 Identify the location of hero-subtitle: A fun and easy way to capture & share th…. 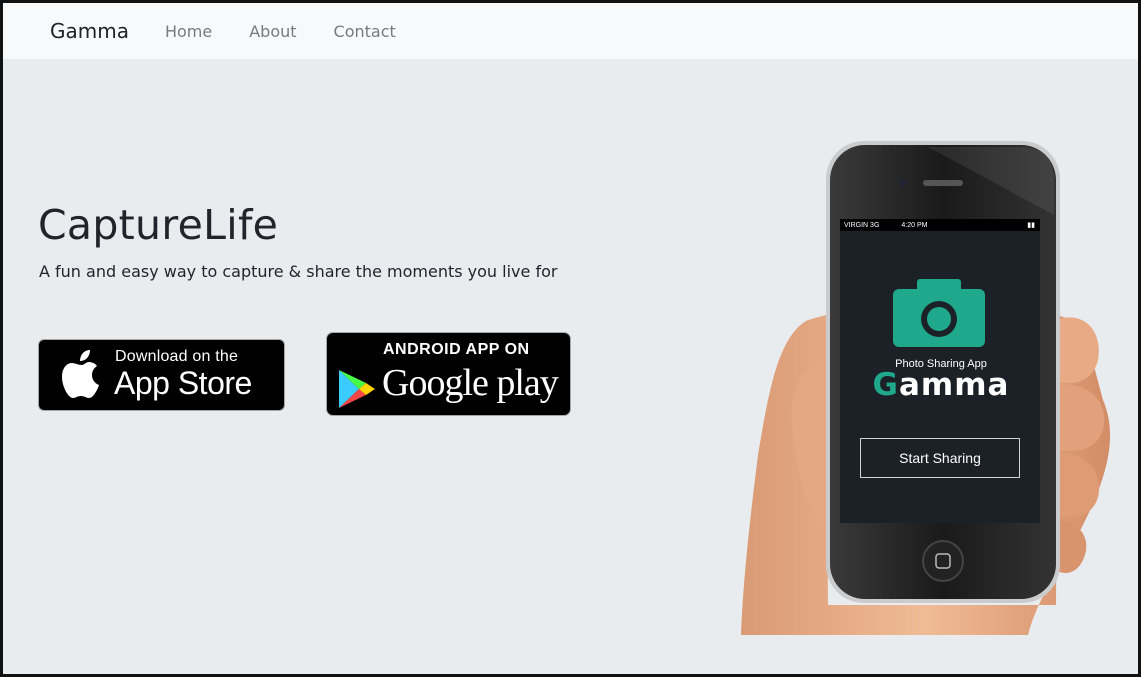
(298, 271).